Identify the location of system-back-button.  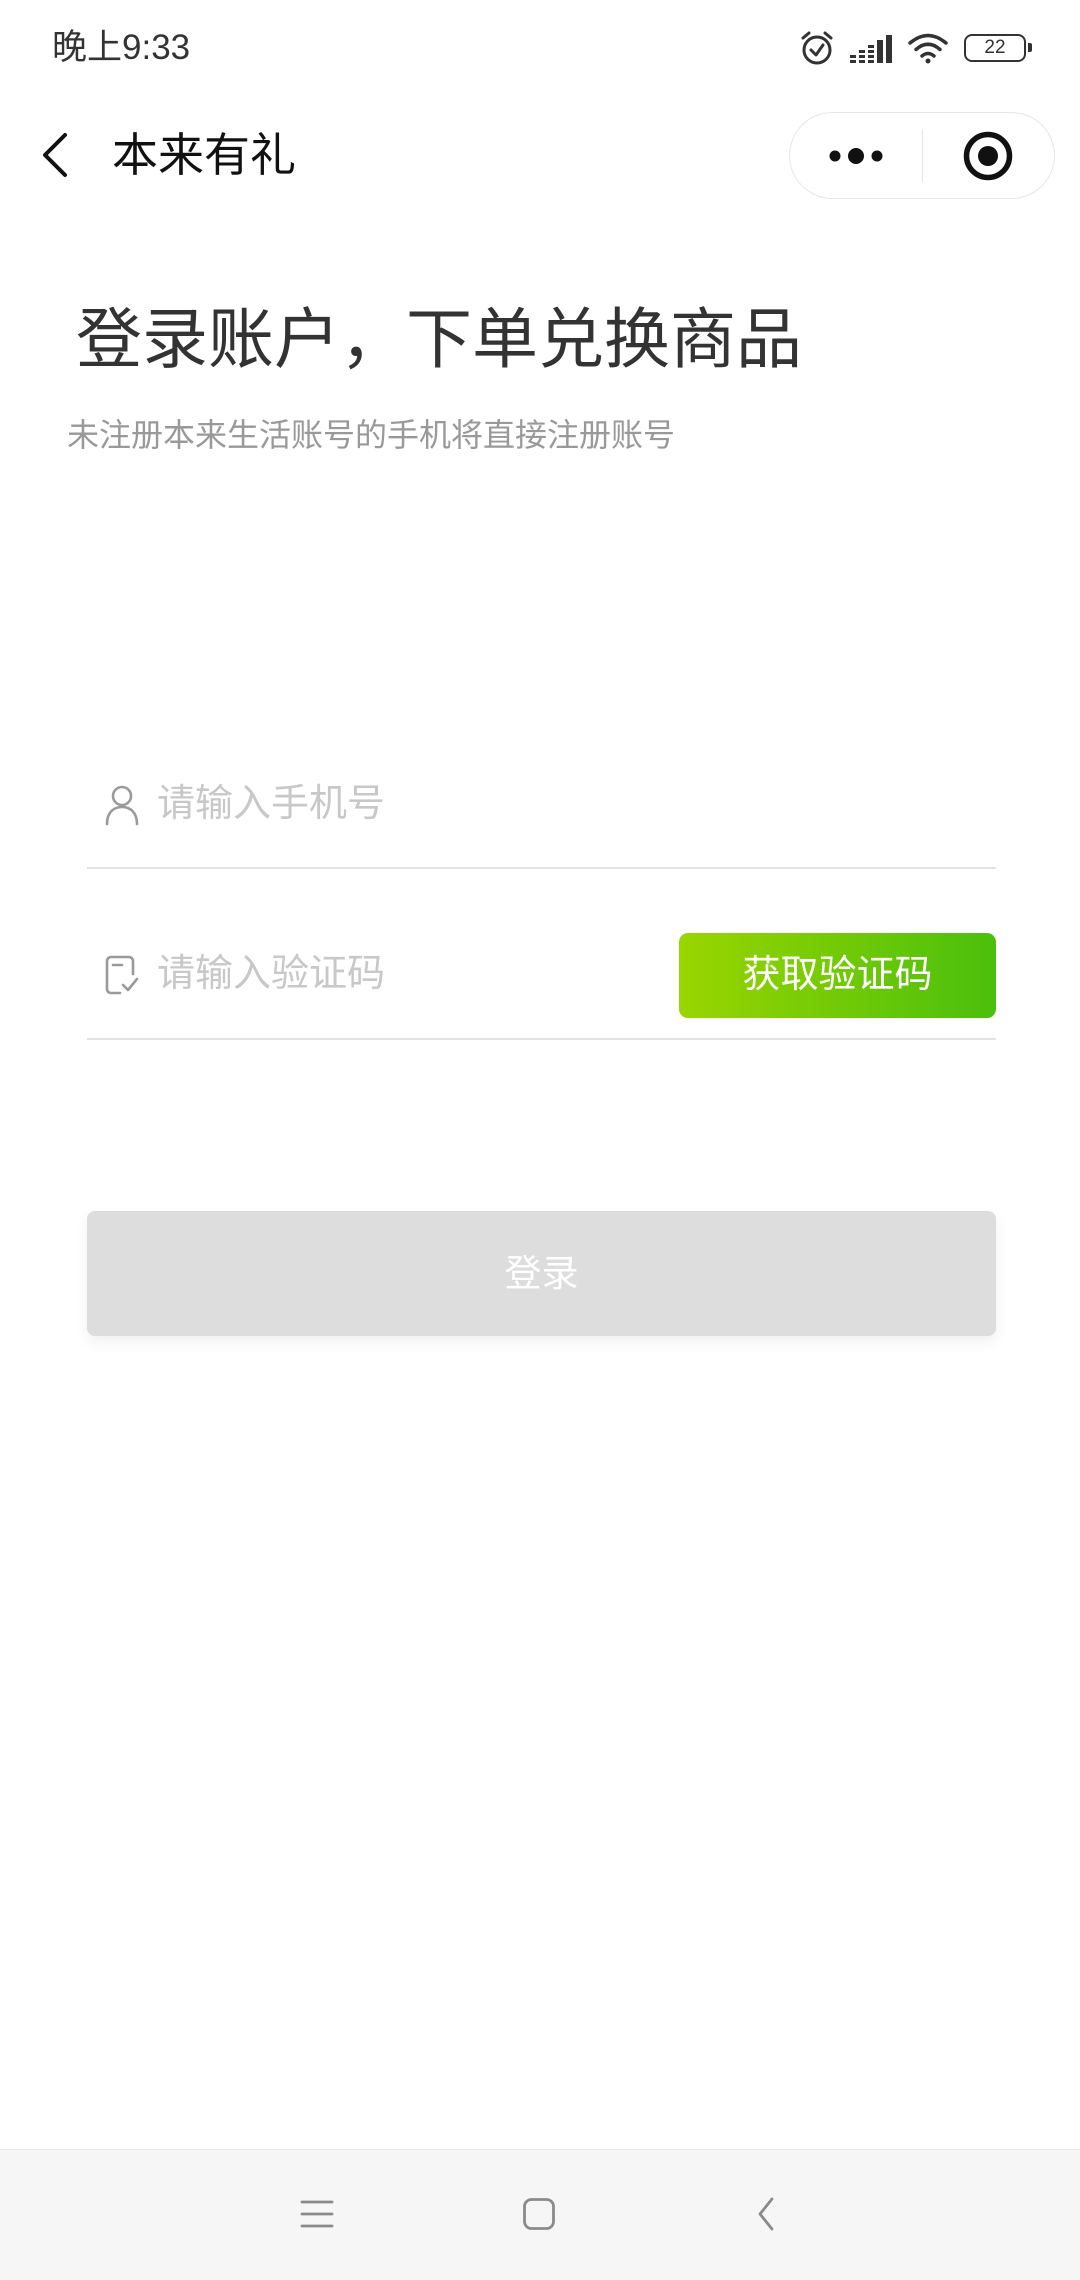
(766, 2214).